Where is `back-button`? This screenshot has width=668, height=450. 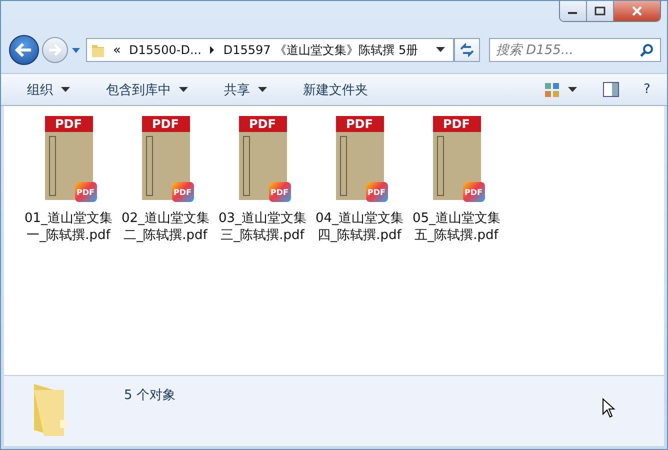 back-button is located at coordinates (24, 50).